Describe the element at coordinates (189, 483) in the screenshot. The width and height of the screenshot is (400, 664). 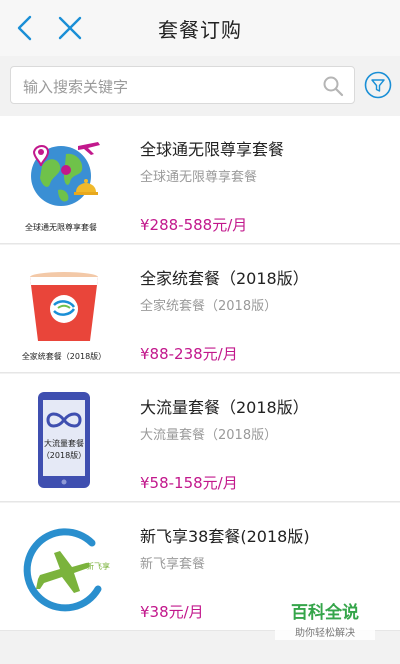
I see `plan-price: ¥58-158元/月` at that location.